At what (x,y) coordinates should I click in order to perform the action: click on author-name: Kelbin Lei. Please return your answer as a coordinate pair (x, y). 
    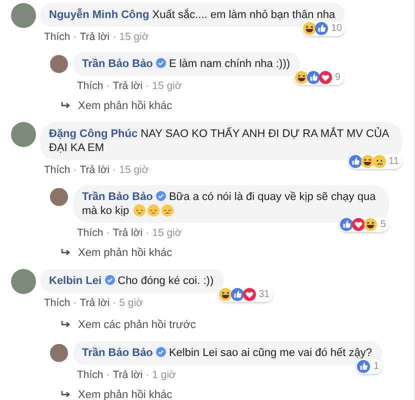
    Looking at the image, I should click on (75, 281).